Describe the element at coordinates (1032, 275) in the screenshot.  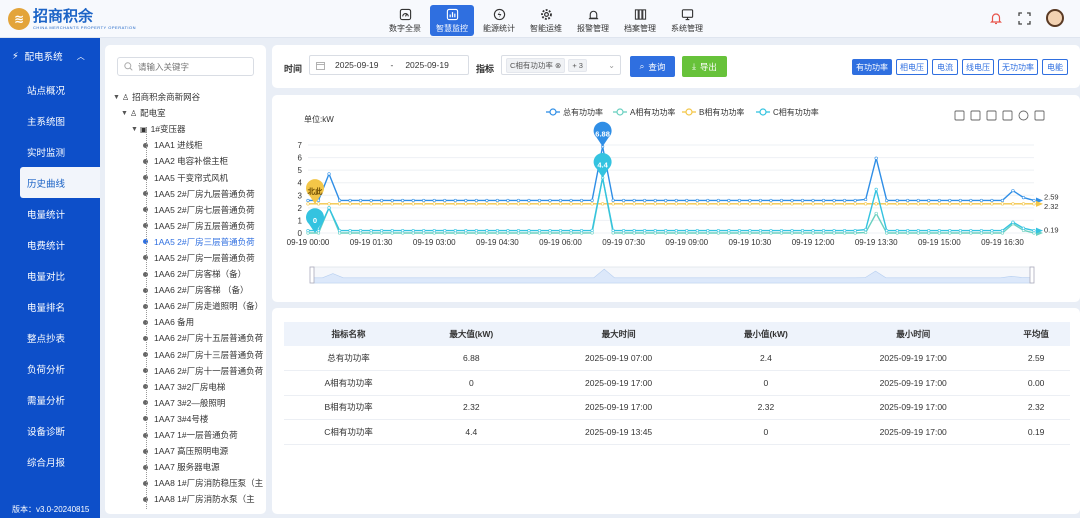
I see `zoom-slider-handle-right` at that location.